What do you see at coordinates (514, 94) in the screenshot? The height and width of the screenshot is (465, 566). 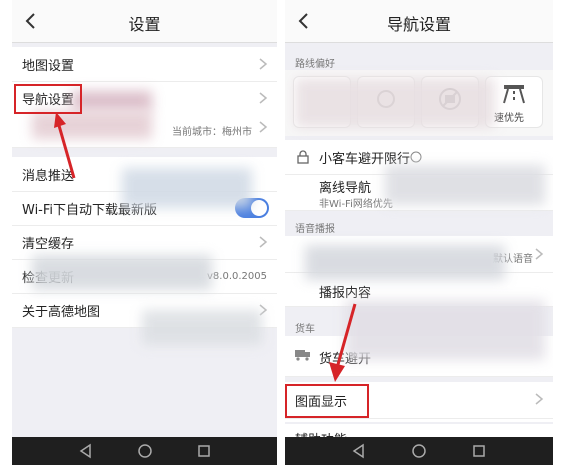 I see `highway-icon` at bounding box center [514, 94].